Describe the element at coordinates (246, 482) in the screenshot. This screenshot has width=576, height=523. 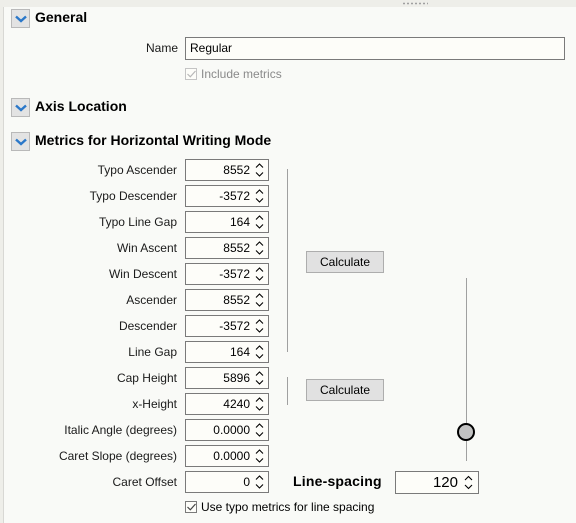
I see `metric-value: 0` at that location.